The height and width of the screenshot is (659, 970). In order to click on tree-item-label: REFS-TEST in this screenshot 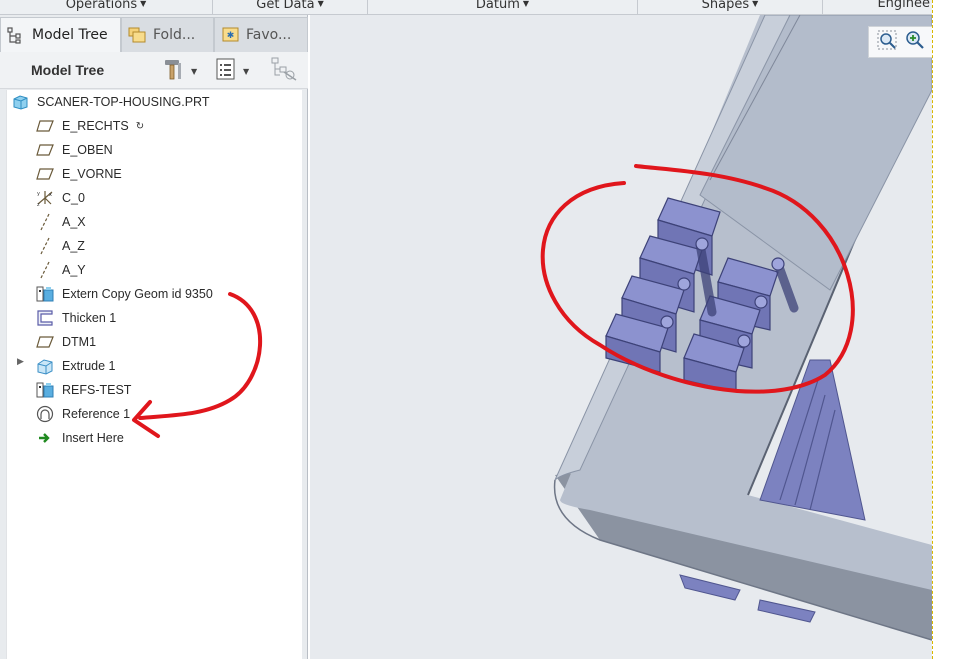, I will do `click(97, 390)`.